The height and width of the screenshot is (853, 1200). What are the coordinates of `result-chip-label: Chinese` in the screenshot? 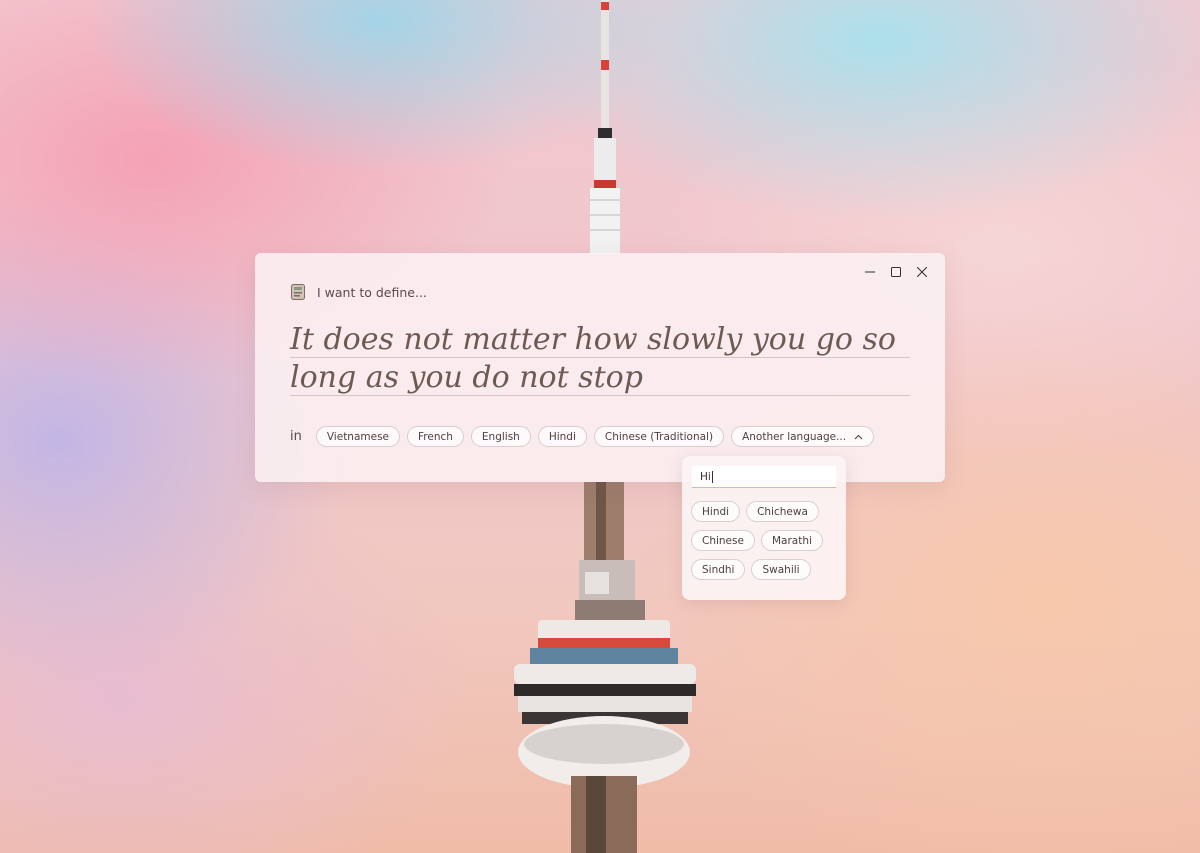 It's located at (723, 540).